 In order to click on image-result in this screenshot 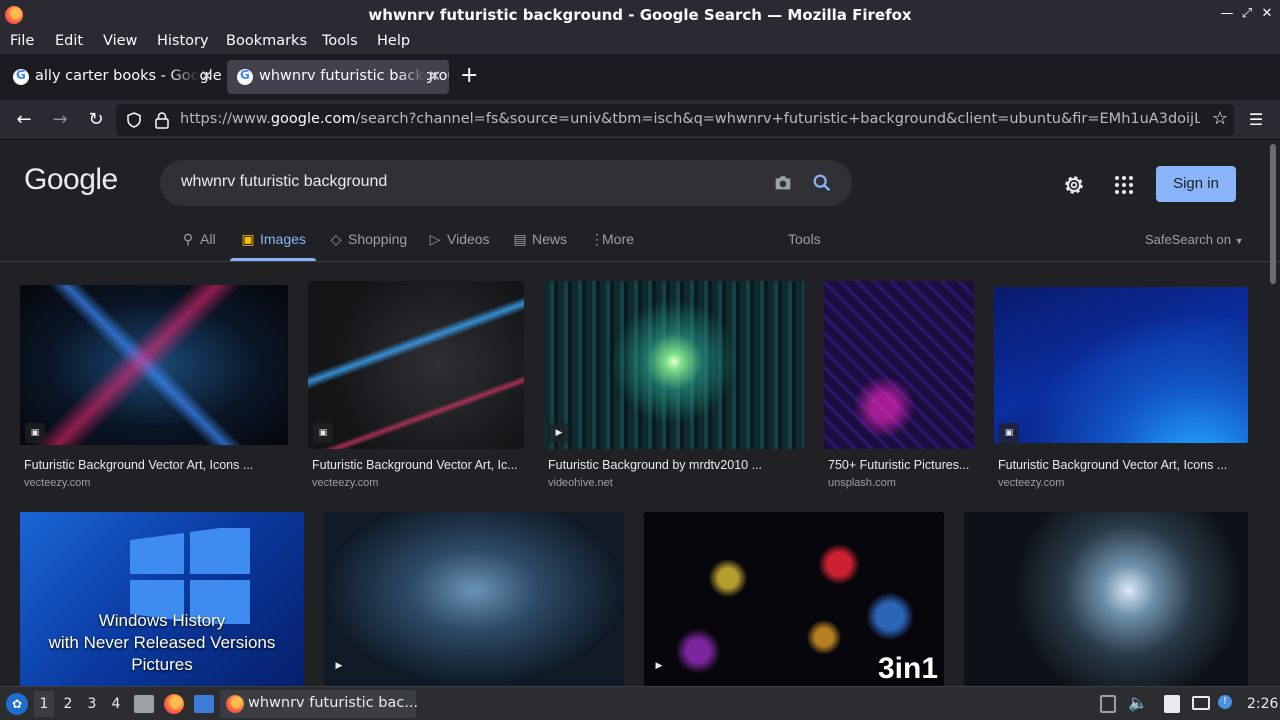, I will do `click(1106, 599)`.